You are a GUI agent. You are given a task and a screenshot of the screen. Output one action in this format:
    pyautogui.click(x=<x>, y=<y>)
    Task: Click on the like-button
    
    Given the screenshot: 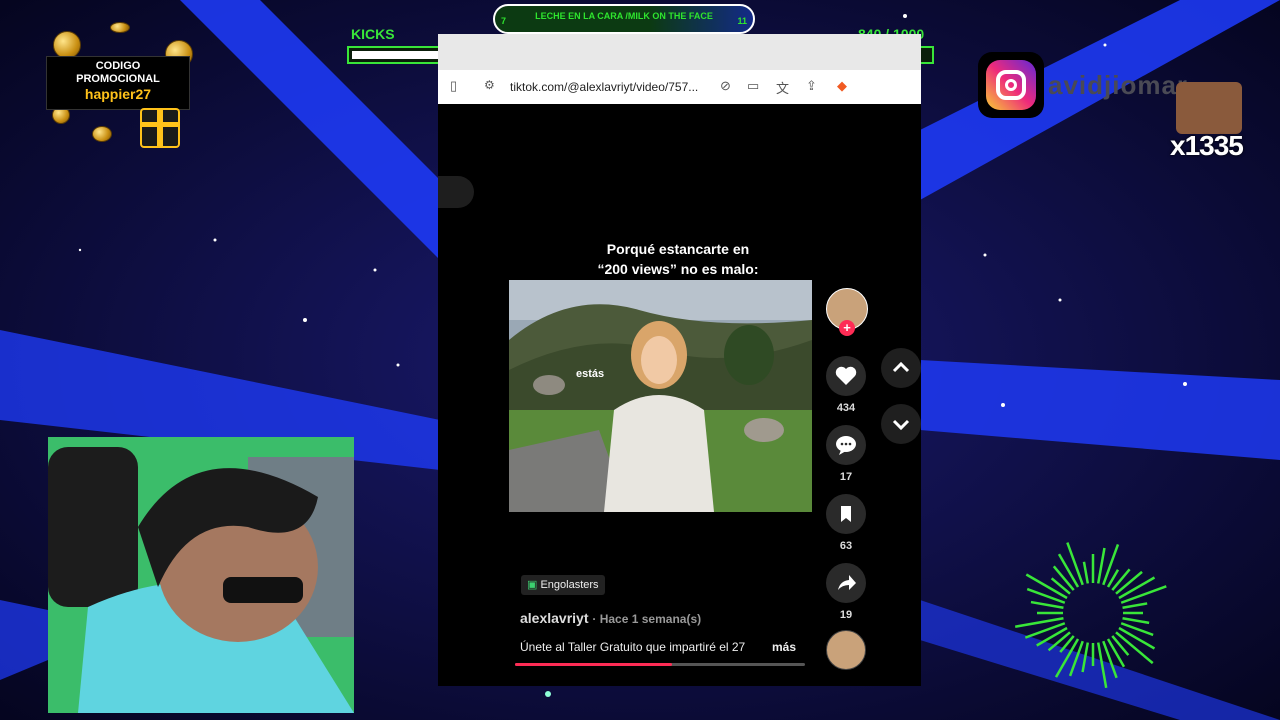 What is the action you would take?
    pyautogui.click(x=846, y=376)
    